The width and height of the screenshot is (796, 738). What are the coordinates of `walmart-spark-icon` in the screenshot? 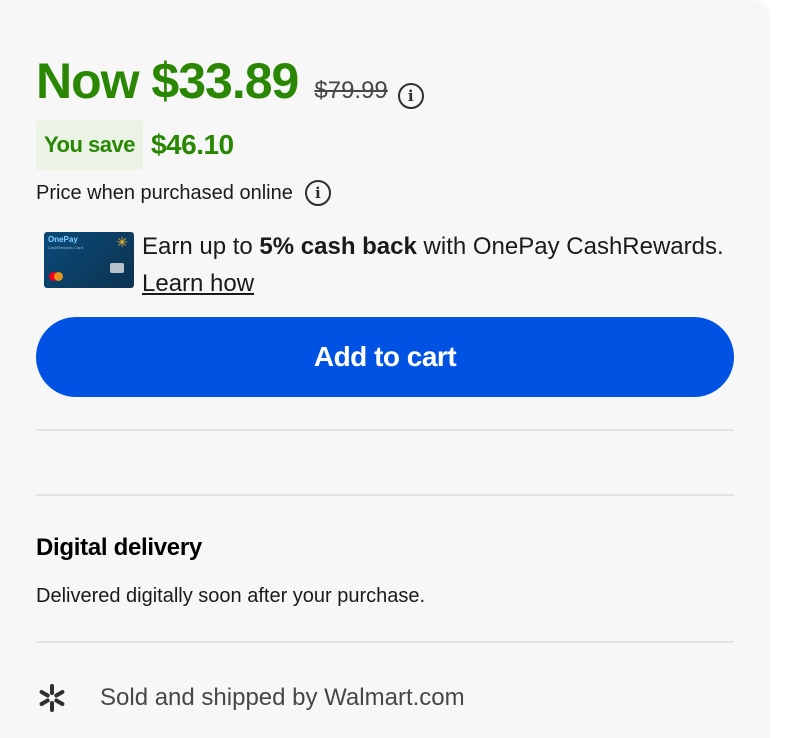 It's located at (52, 698).